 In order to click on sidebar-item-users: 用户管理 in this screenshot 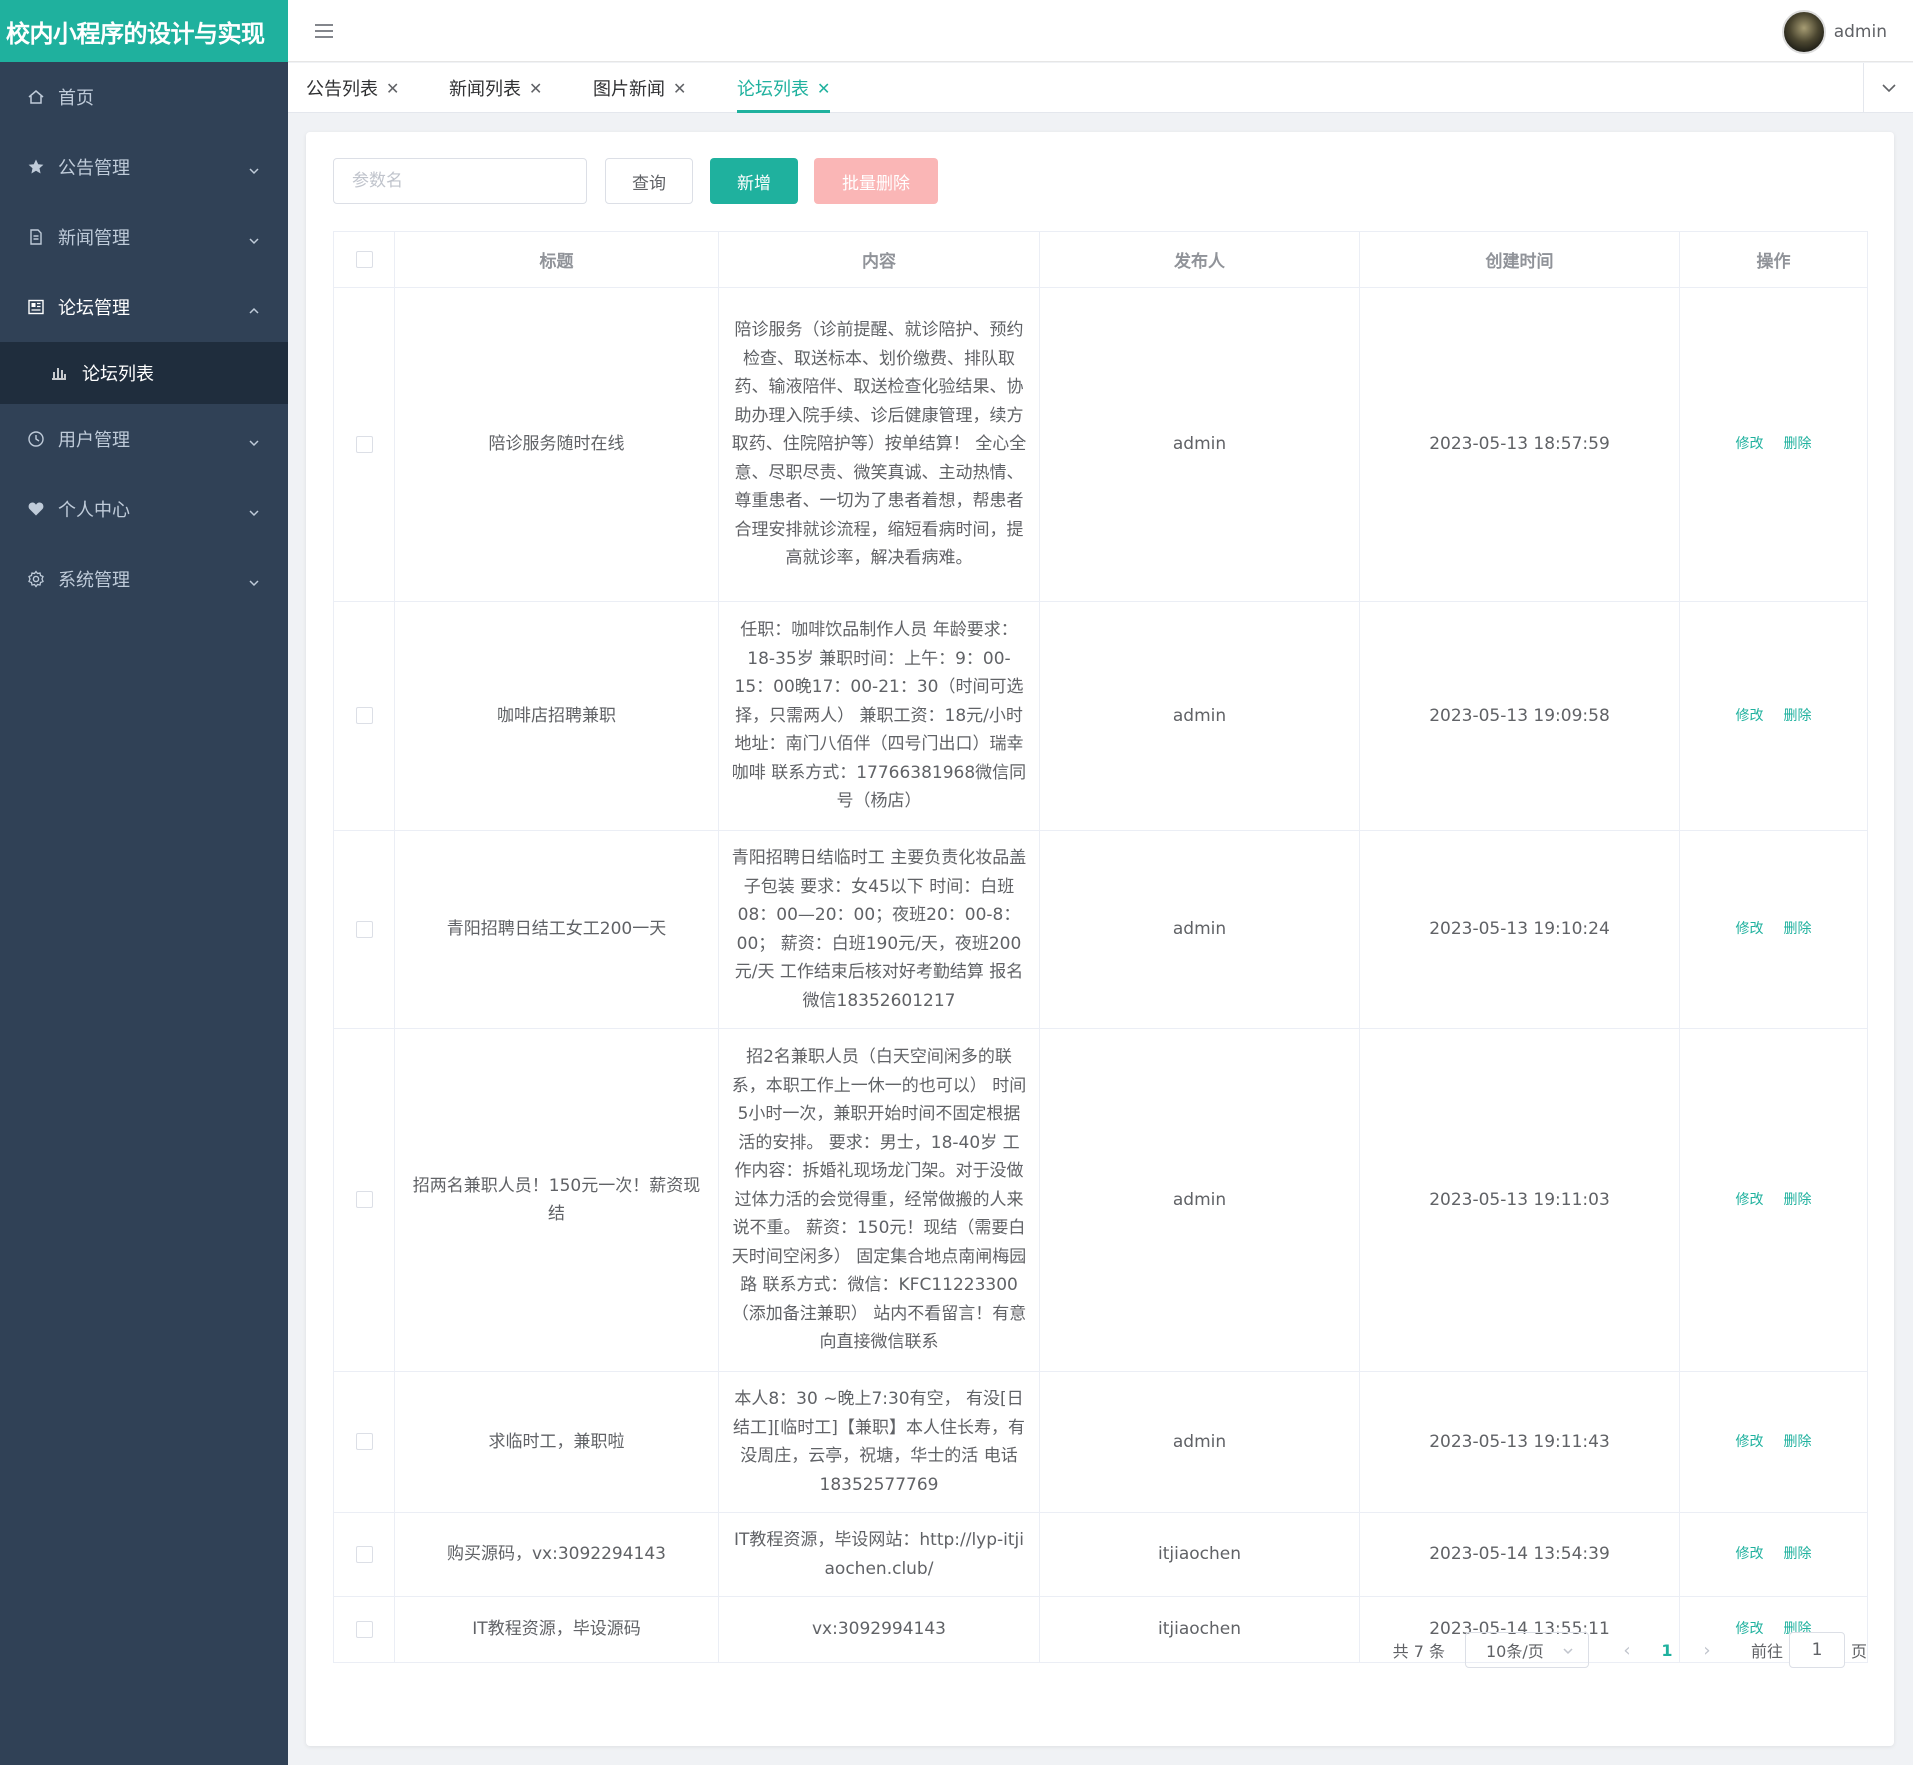, I will do `click(144, 439)`.